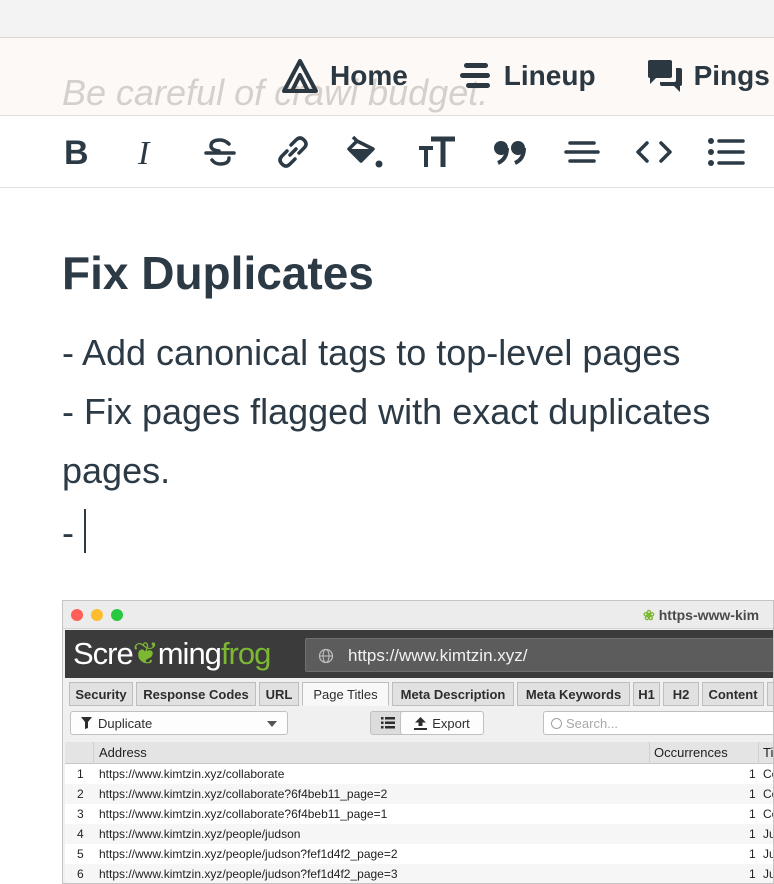  Describe the element at coordinates (770, 694) in the screenshot. I see `tab-overflow` at that location.